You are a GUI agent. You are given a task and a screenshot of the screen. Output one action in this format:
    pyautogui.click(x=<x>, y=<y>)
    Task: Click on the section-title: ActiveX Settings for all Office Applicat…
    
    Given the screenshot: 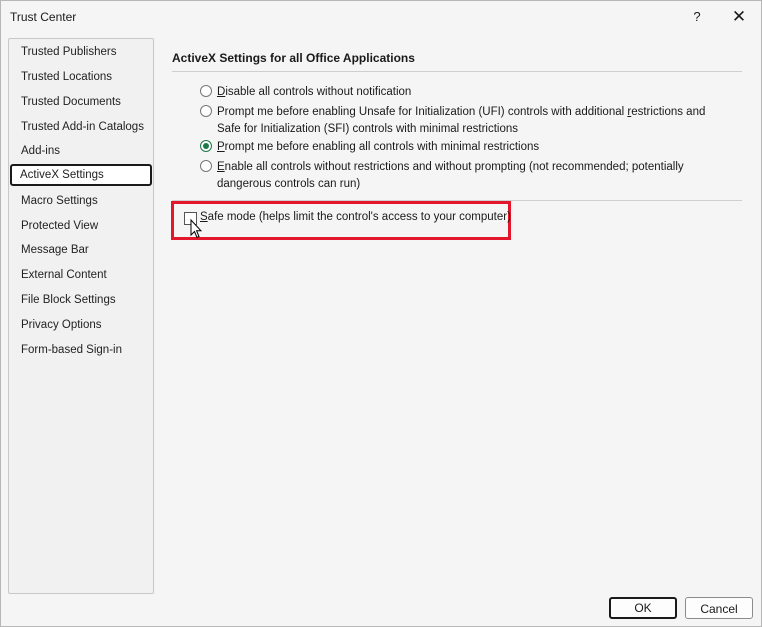 What is the action you would take?
    pyautogui.click(x=293, y=58)
    